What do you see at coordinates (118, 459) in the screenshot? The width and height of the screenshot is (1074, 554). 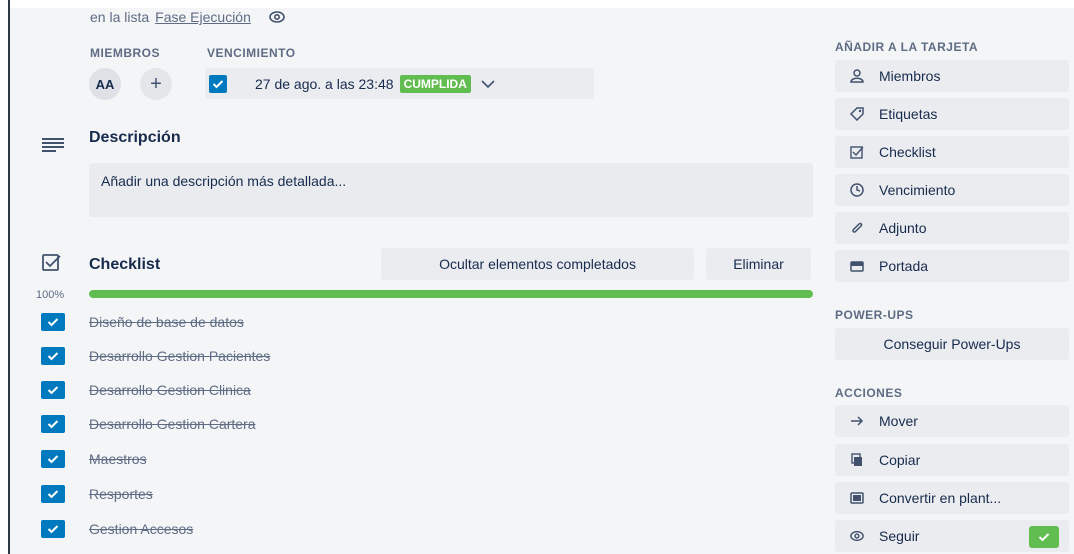 I see `item-text: Maestros` at bounding box center [118, 459].